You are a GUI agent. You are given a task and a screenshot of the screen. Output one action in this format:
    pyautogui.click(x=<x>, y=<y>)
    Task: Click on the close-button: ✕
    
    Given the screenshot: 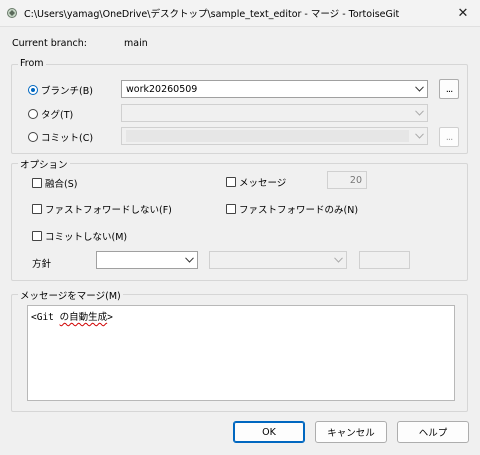 What is the action you would take?
    pyautogui.click(x=463, y=13)
    